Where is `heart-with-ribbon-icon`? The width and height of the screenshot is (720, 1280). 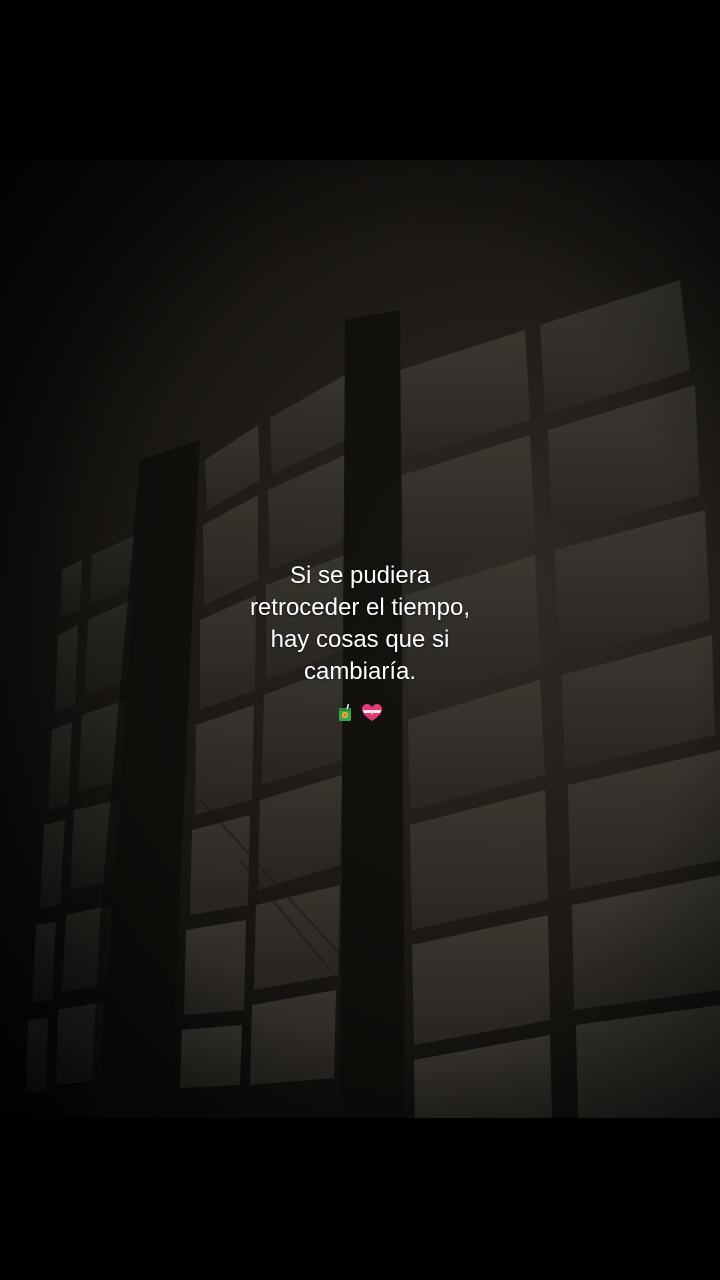
heart-with-ribbon-icon is located at coordinates (371, 715).